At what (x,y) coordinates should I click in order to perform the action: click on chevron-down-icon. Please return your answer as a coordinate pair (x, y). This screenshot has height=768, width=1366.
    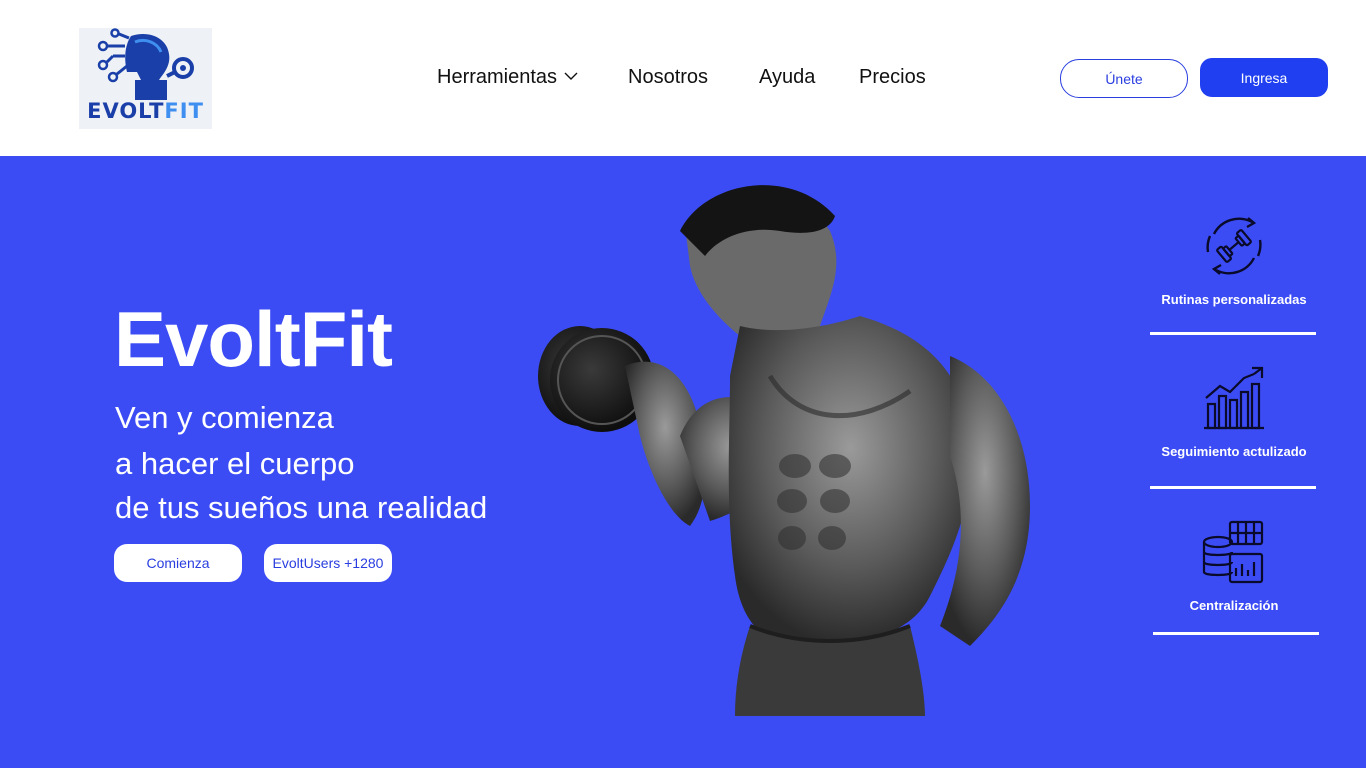
    Looking at the image, I should click on (571, 76).